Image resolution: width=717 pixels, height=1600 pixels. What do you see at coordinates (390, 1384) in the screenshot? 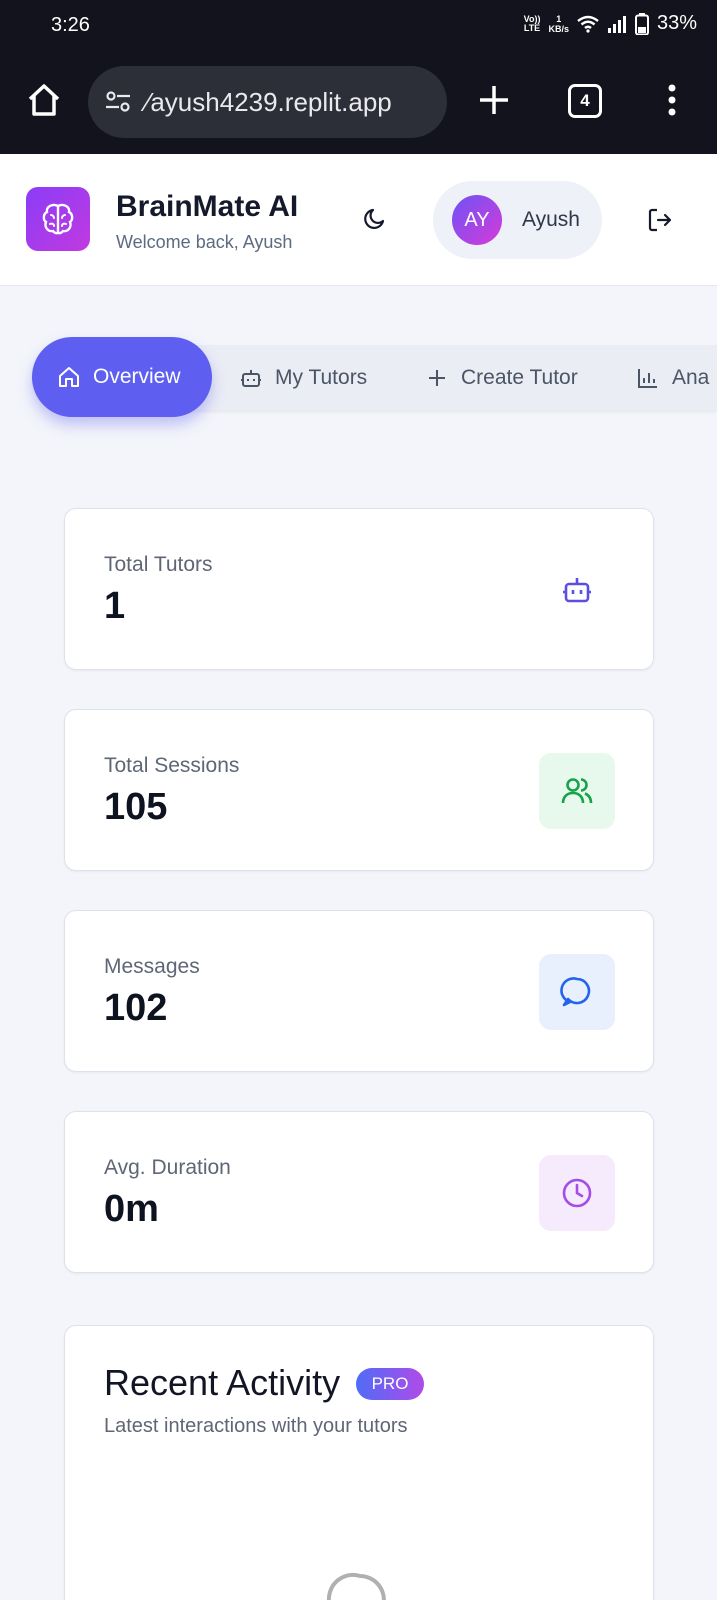
I see `pro-badge: PRO` at bounding box center [390, 1384].